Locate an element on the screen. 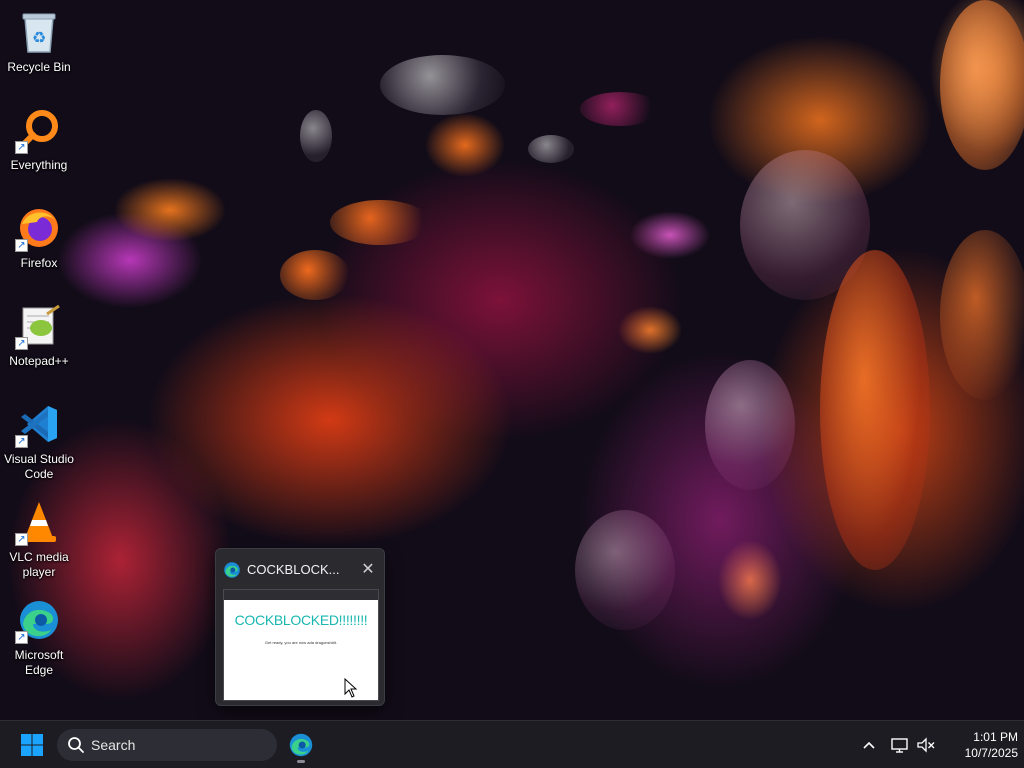 The width and height of the screenshot is (1024, 768). taskbar-clock: 1:01 PM 10/7/2025 is located at coordinates (980, 745).